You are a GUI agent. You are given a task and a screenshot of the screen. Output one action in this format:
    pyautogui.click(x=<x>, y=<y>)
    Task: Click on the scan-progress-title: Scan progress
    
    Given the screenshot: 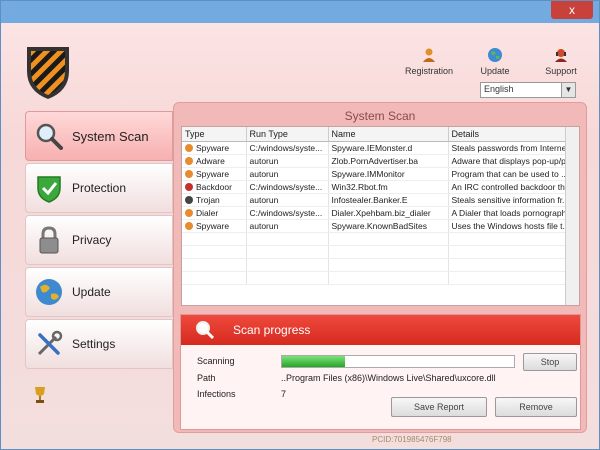 What is the action you would take?
    pyautogui.click(x=272, y=330)
    